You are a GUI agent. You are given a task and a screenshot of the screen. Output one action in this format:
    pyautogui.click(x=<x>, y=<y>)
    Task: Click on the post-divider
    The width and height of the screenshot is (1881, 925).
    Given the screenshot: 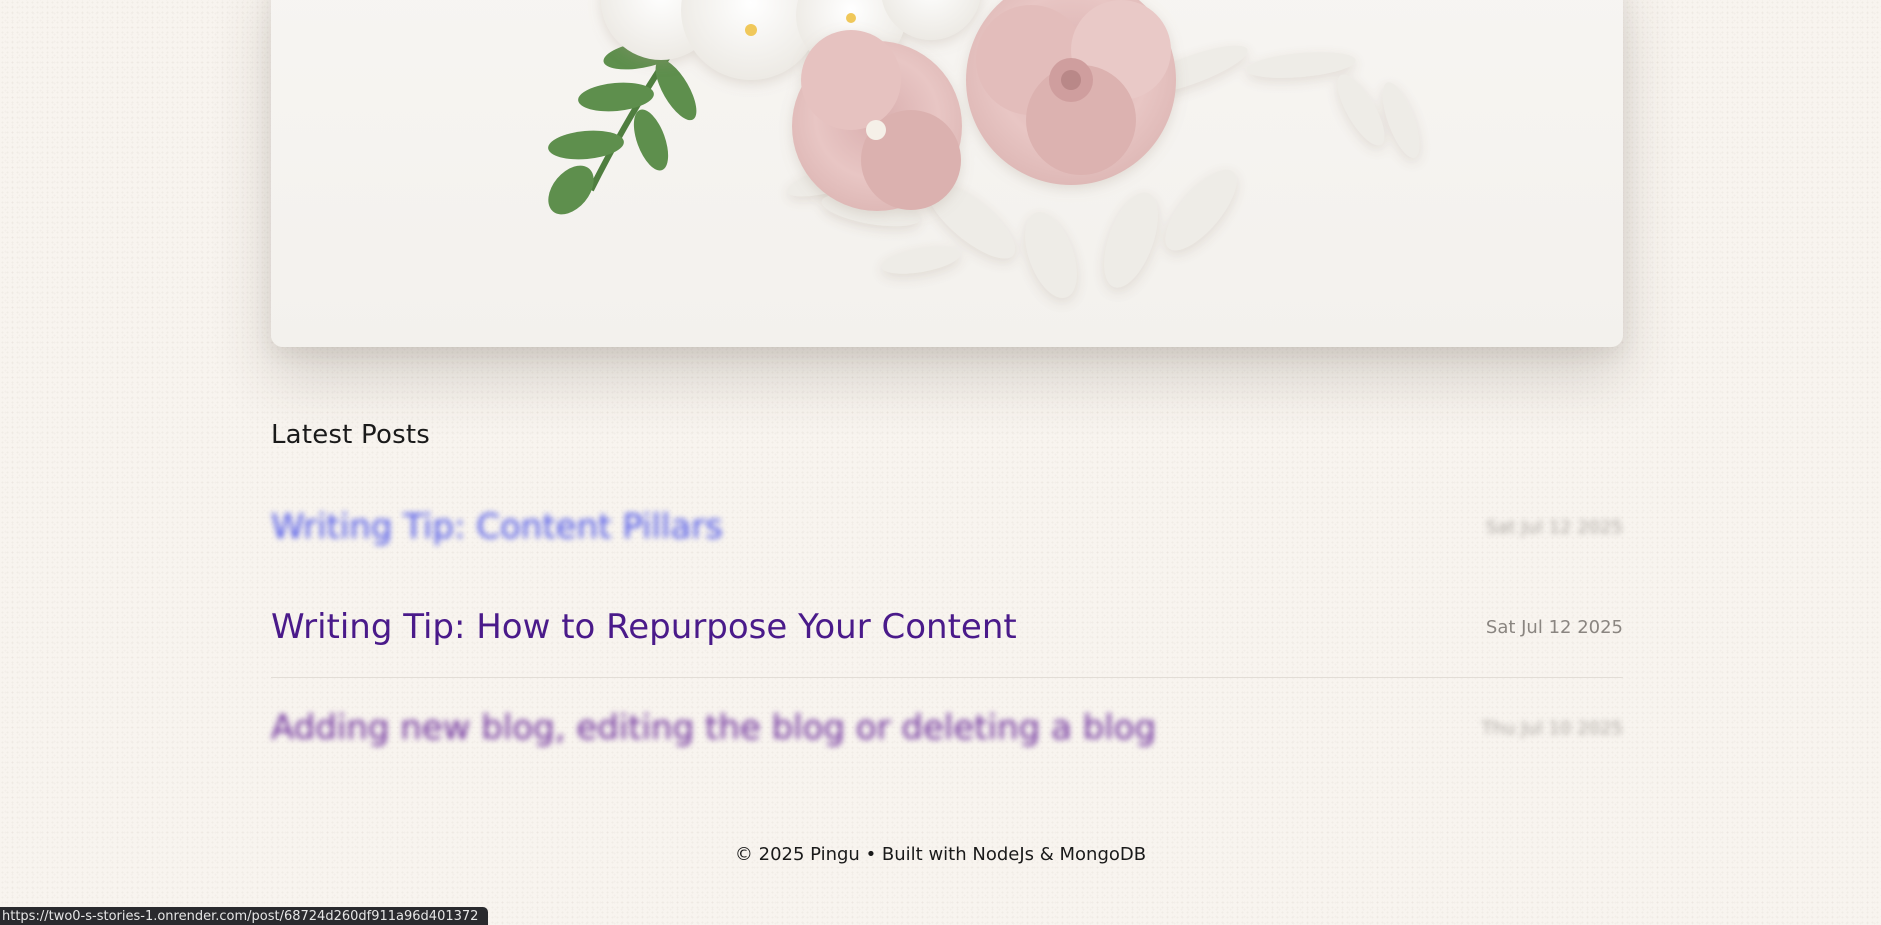 What is the action you would take?
    pyautogui.click(x=947, y=677)
    